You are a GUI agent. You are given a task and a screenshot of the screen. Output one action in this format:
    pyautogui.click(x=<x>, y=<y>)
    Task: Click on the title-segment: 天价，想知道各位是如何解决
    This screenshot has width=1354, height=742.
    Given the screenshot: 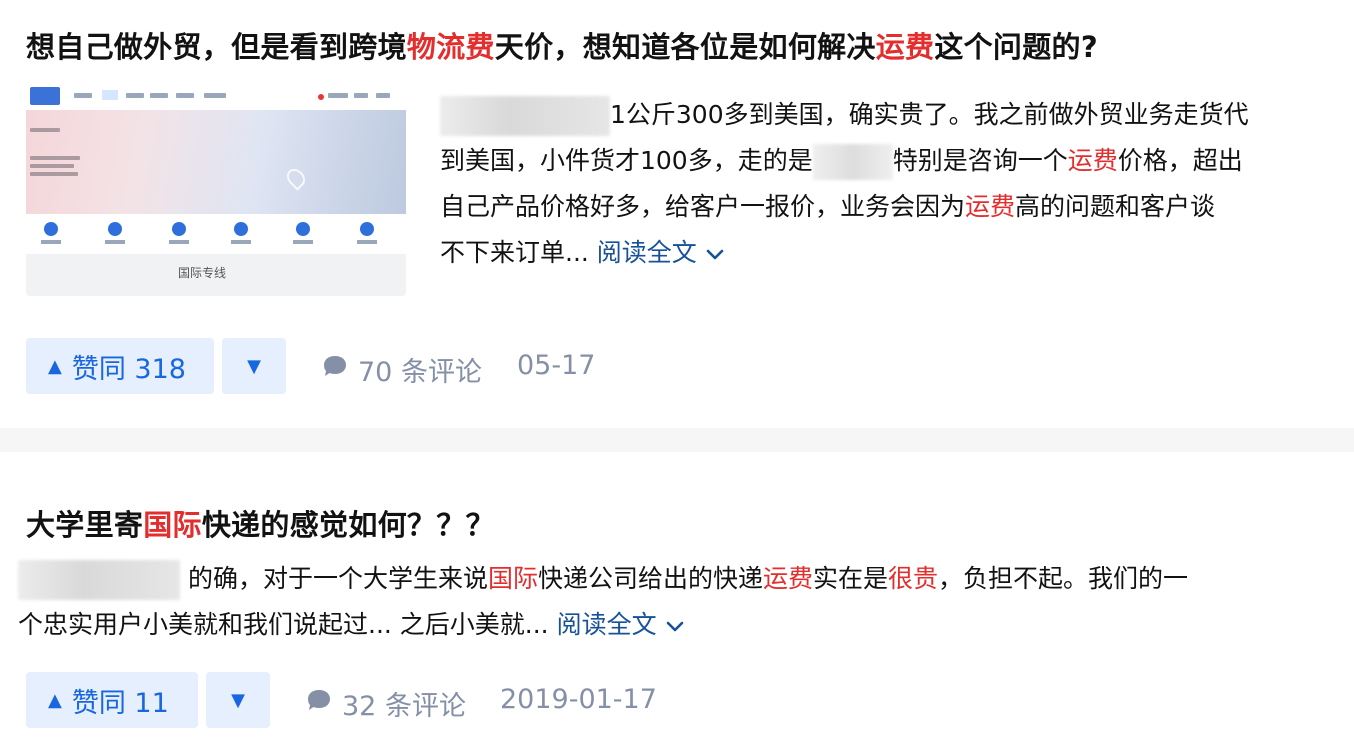 What is the action you would take?
    pyautogui.click(x=685, y=47)
    